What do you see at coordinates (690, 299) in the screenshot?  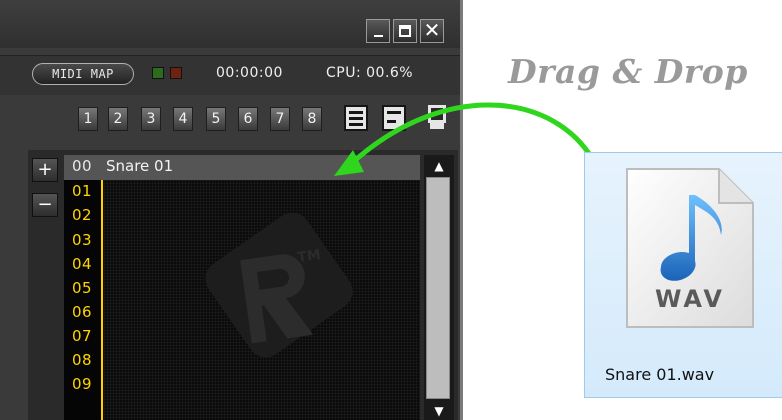 I see `svg-text: WAV` at bounding box center [690, 299].